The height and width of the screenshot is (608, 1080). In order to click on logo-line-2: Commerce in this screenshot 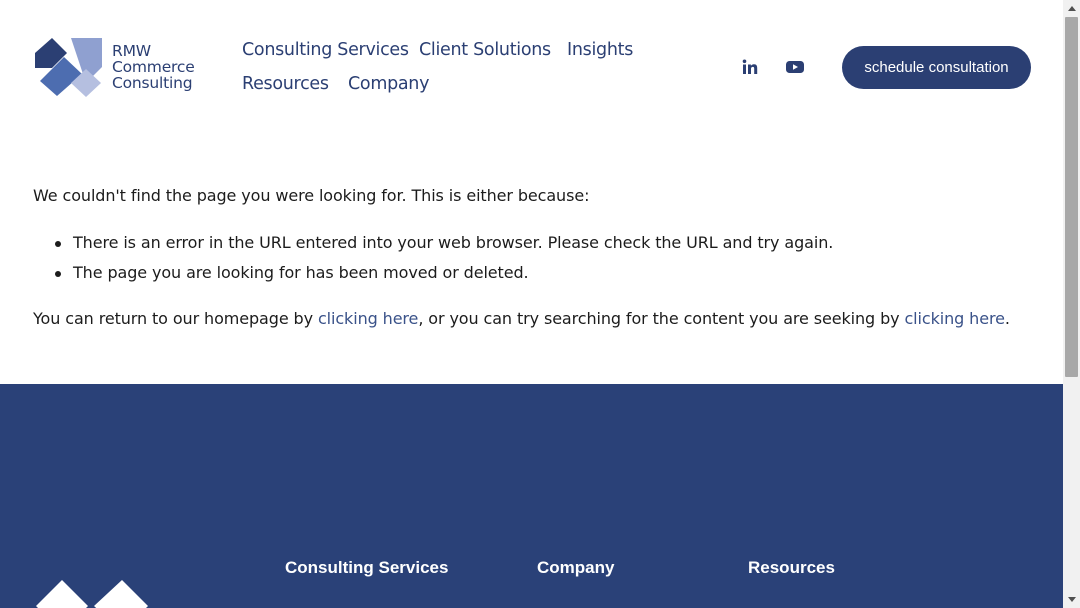, I will do `click(153, 67)`.